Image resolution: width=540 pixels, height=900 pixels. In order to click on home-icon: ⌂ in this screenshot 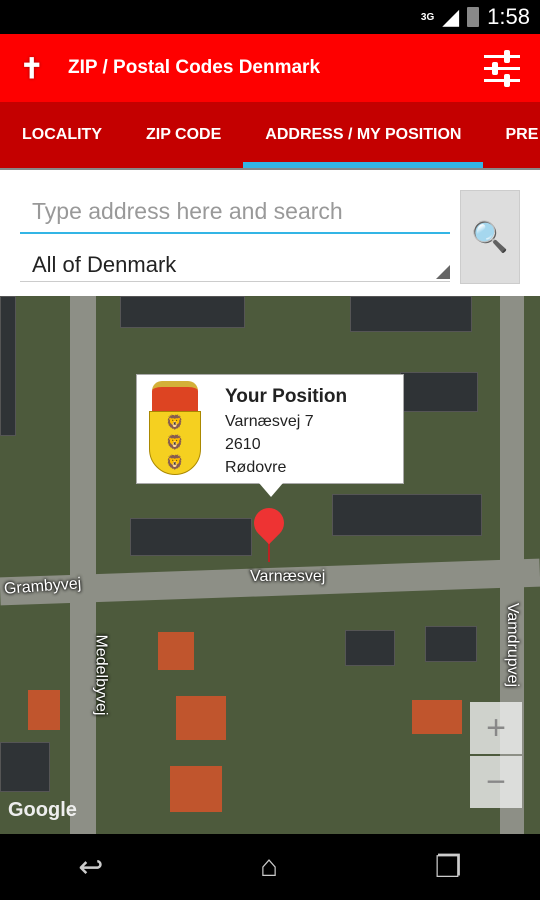, I will do `click(269, 867)`.